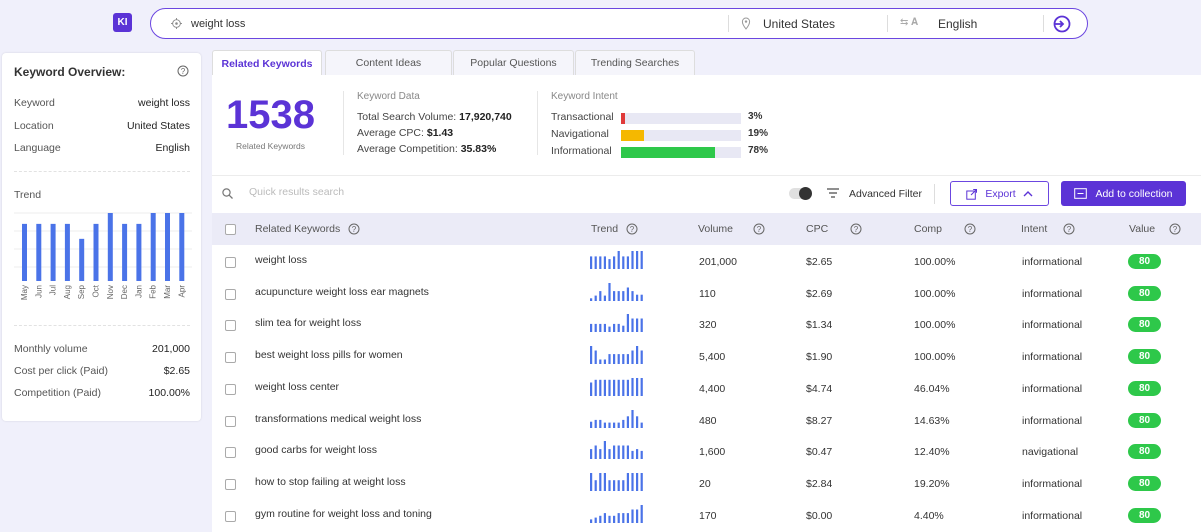 This screenshot has height=532, width=1201. I want to click on label: Location, so click(34, 126).